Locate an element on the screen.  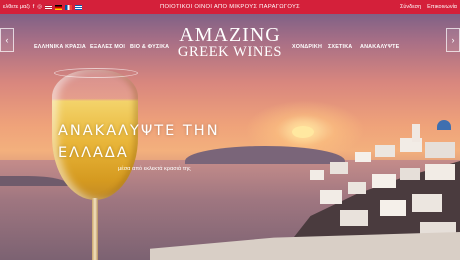
nav-item-greek-wines: ΕΛΛΗΝΙΚΑ ΚΡΑΣΙΑ is located at coordinates (60, 47).